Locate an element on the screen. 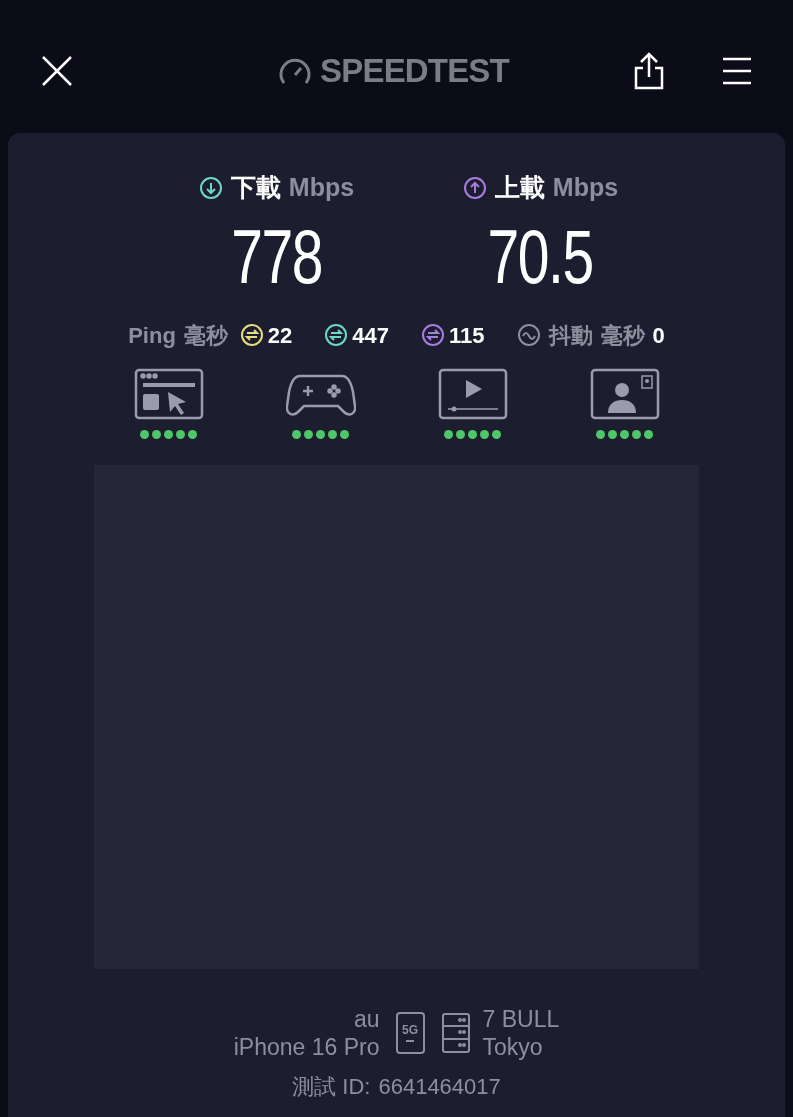 The width and height of the screenshot is (793, 1117). browser-window-icon is located at coordinates (168, 394).